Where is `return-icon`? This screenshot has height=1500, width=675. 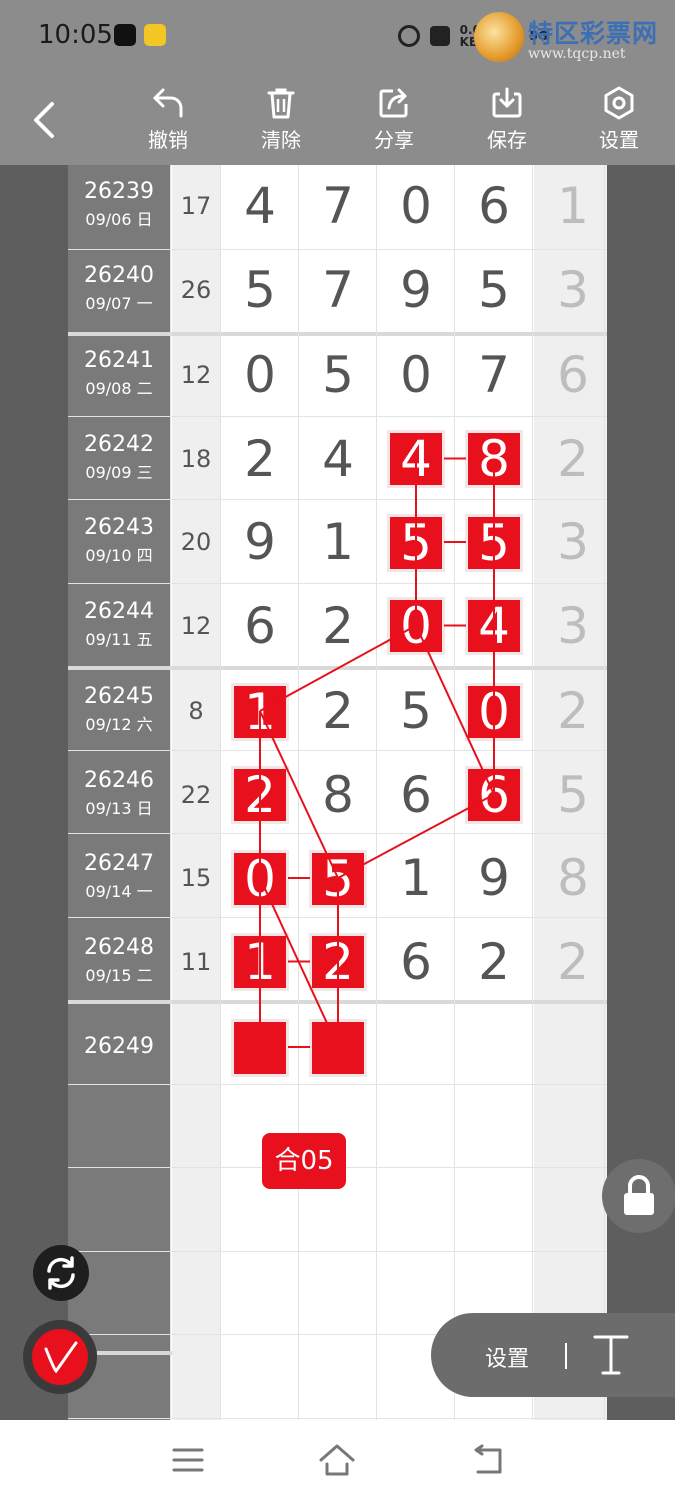 return-icon is located at coordinates (488, 1459).